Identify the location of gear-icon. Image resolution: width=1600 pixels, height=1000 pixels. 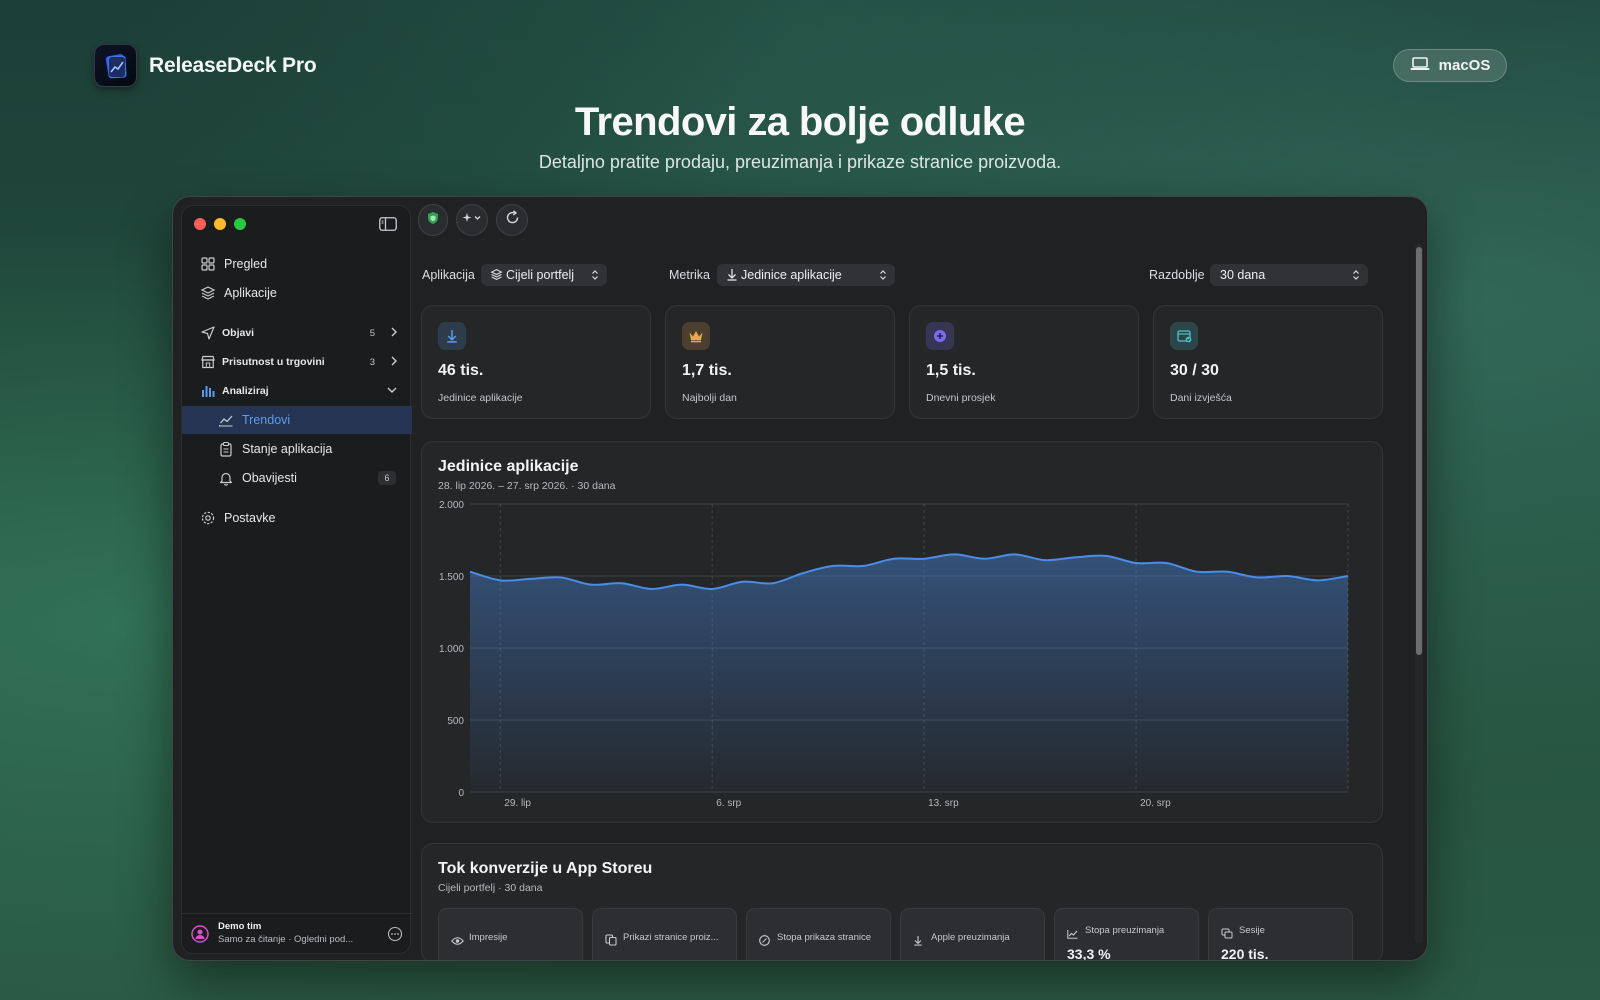
(208, 518).